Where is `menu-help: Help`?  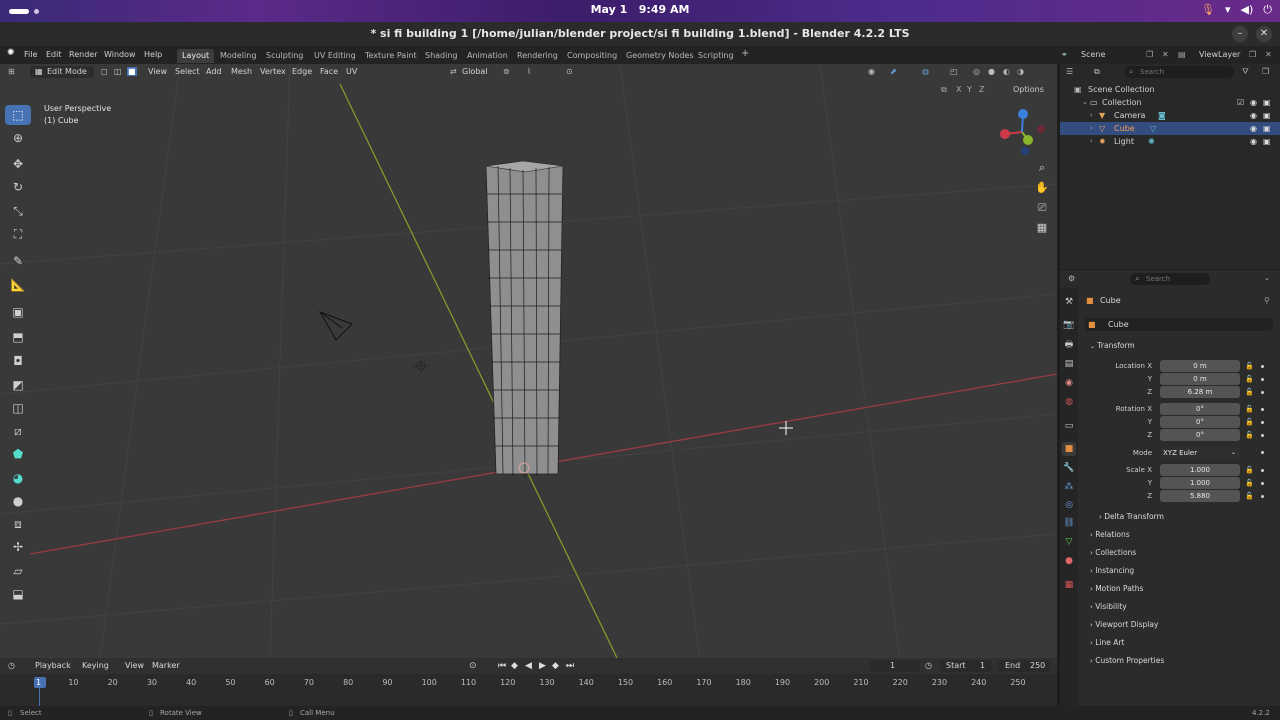 menu-help: Help is located at coordinates (153, 54).